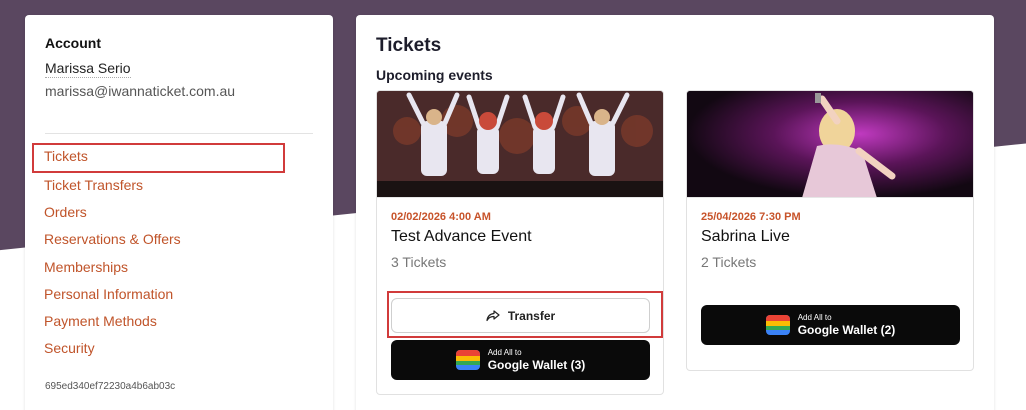  What do you see at coordinates (172, 185) in the screenshot?
I see `sidebar-item-ticket-transfers: Ticket Transfers` at bounding box center [172, 185].